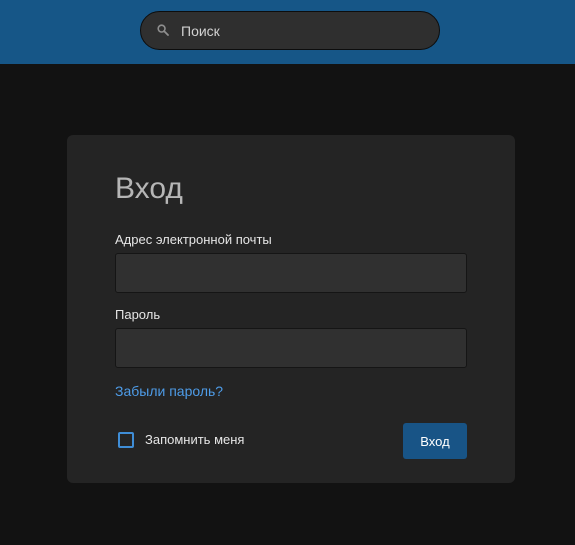 This screenshot has height=545, width=575. I want to click on remember-me: Запомнить меня, so click(181, 440).